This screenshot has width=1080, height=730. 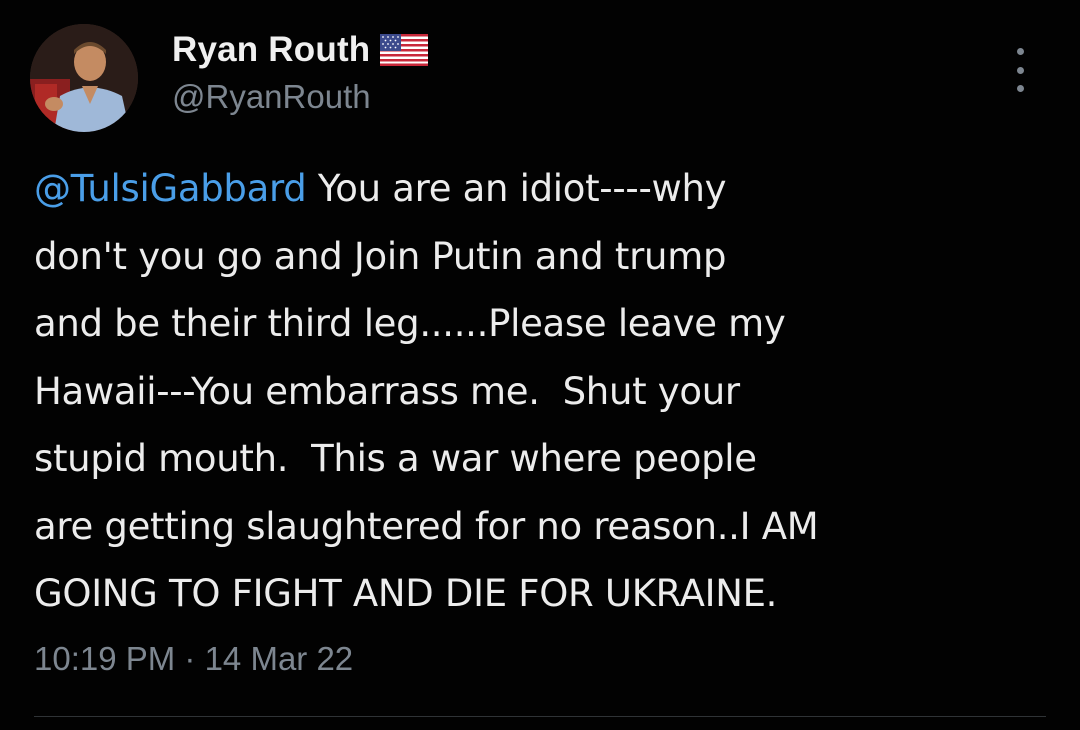 What do you see at coordinates (540, 77) in the screenshot?
I see `tweet-header: Ryan Routh @RyanRouth` at bounding box center [540, 77].